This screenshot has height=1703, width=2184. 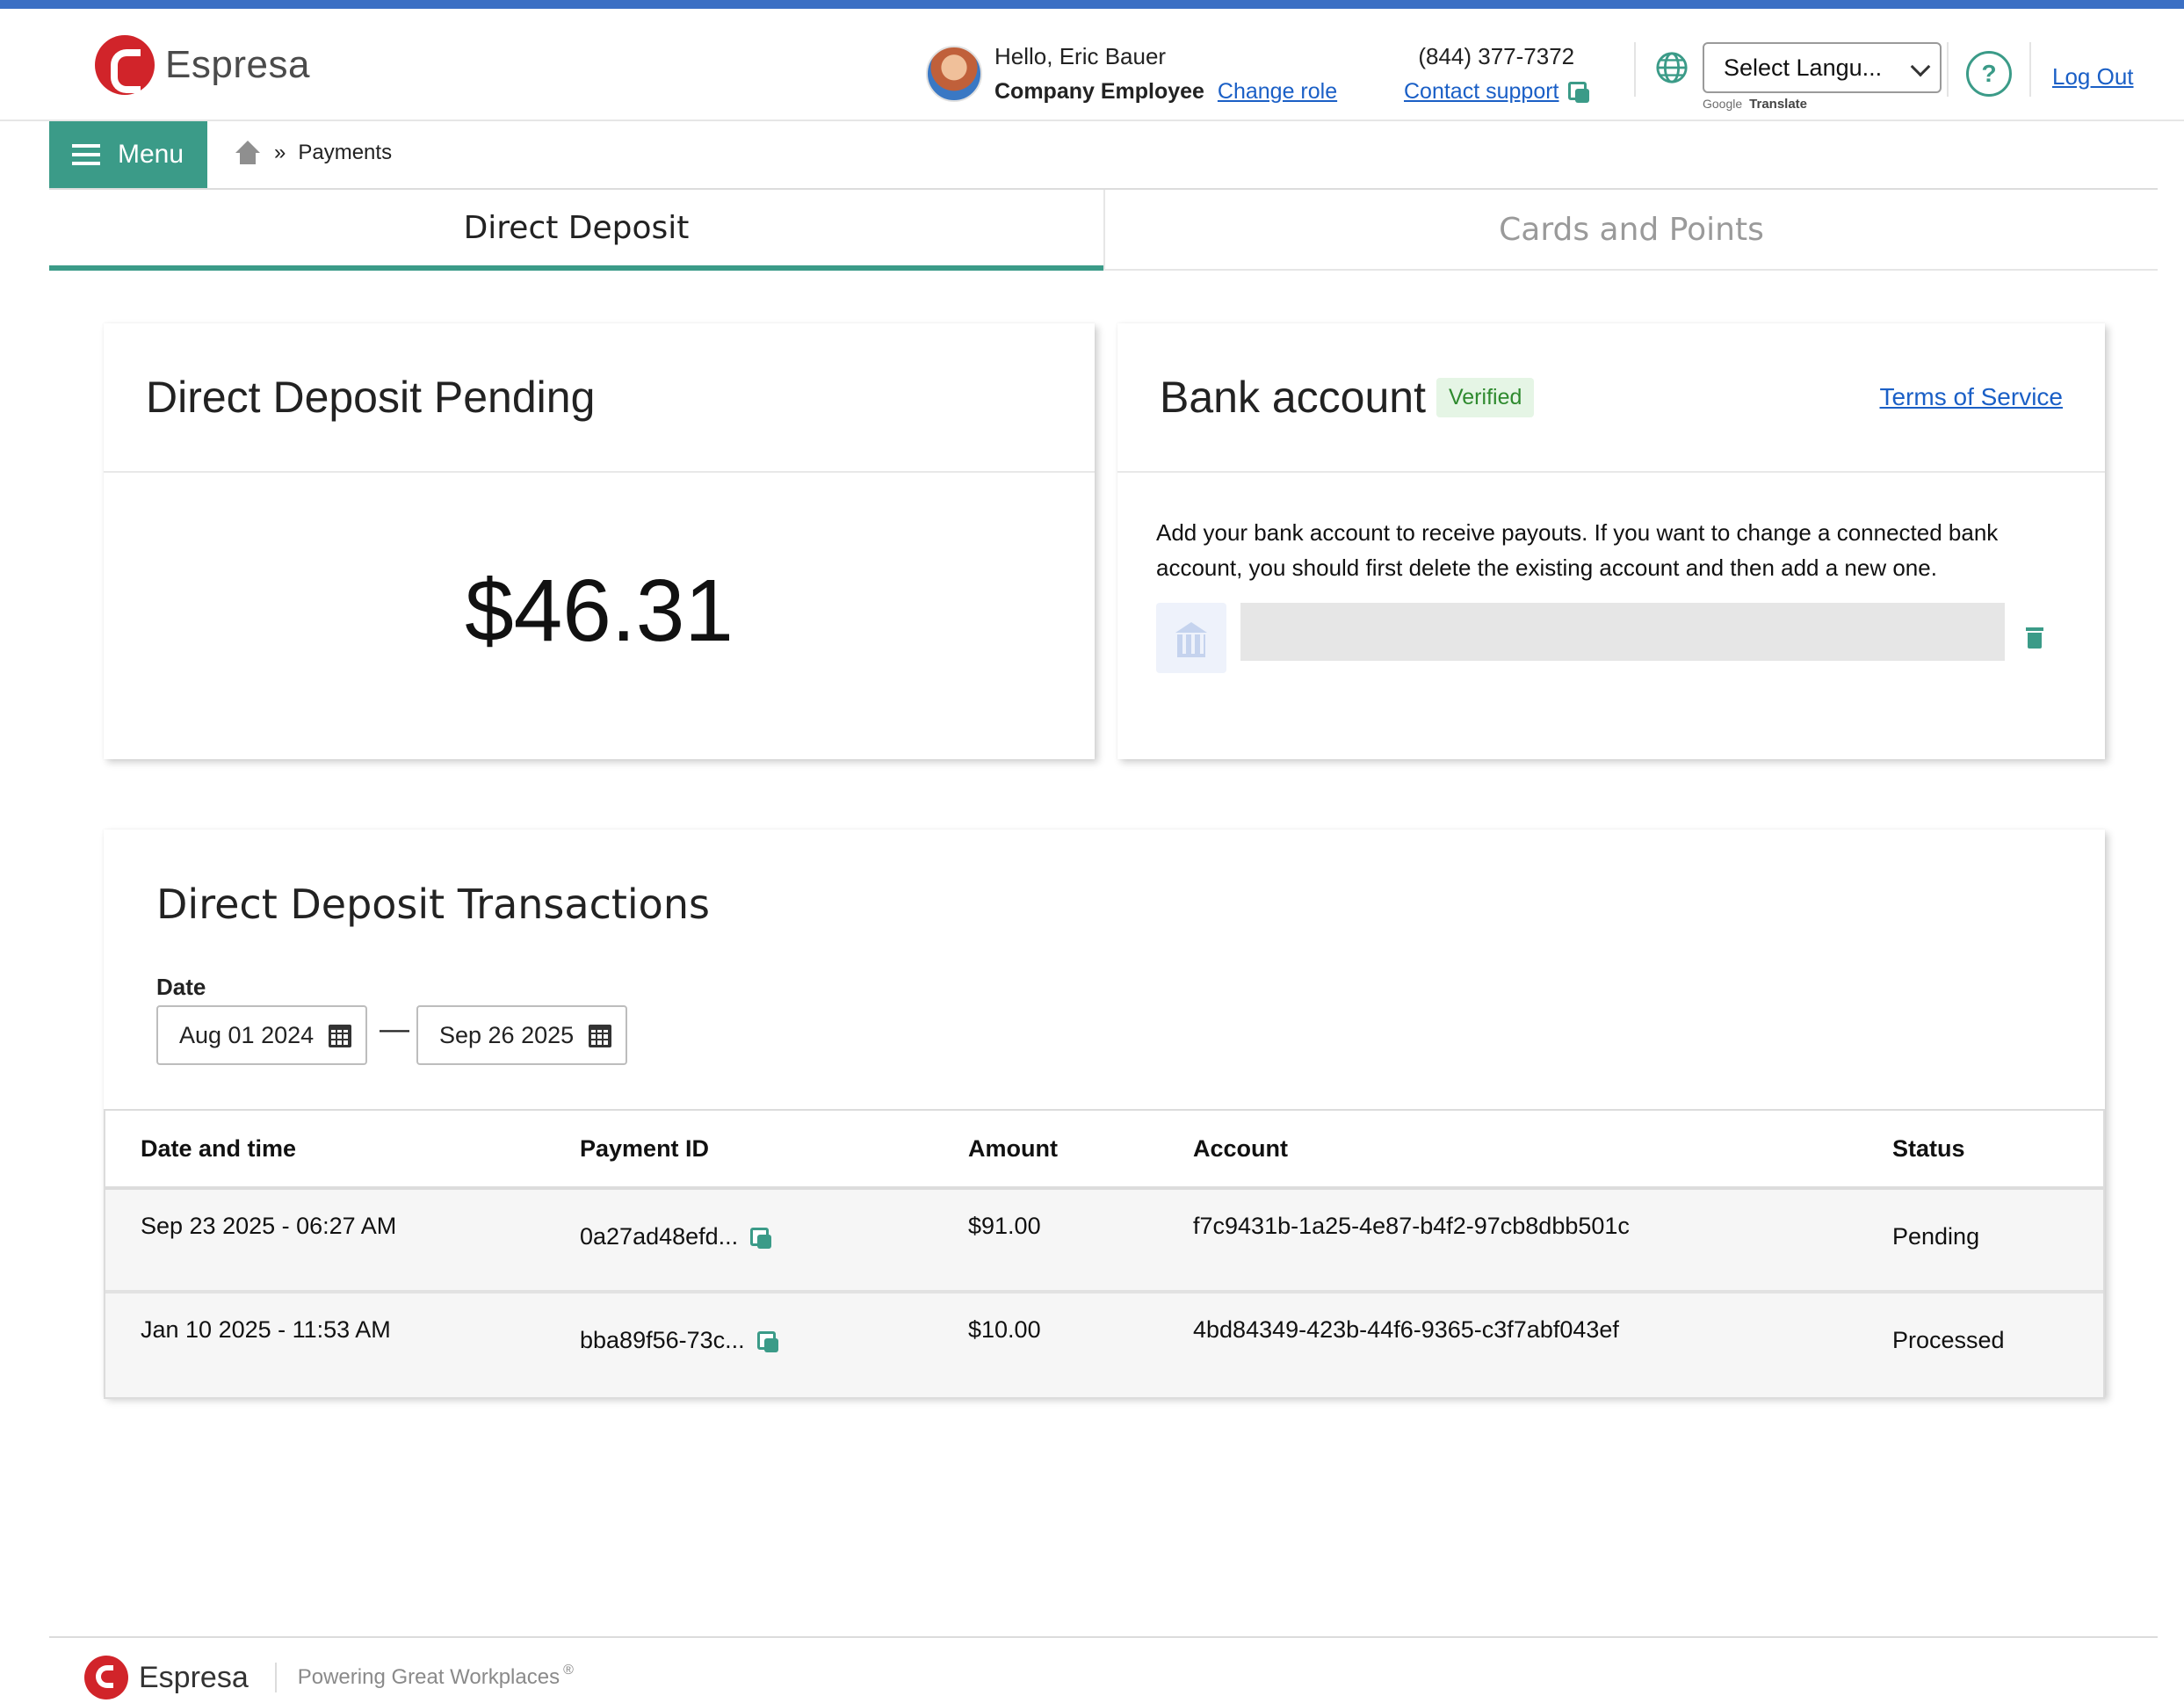 I want to click on row-status: Pending, so click(x=1936, y=1236).